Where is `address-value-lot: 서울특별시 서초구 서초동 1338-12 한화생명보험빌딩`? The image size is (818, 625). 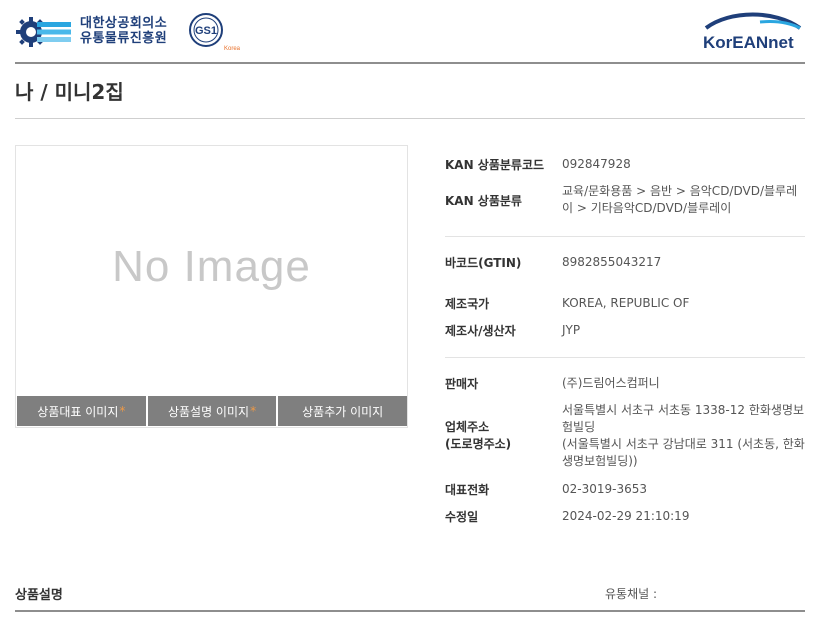
address-value-lot: 서울특별시 서초구 서초동 1338-12 한화생명보험빌딩 is located at coordinates (683, 418).